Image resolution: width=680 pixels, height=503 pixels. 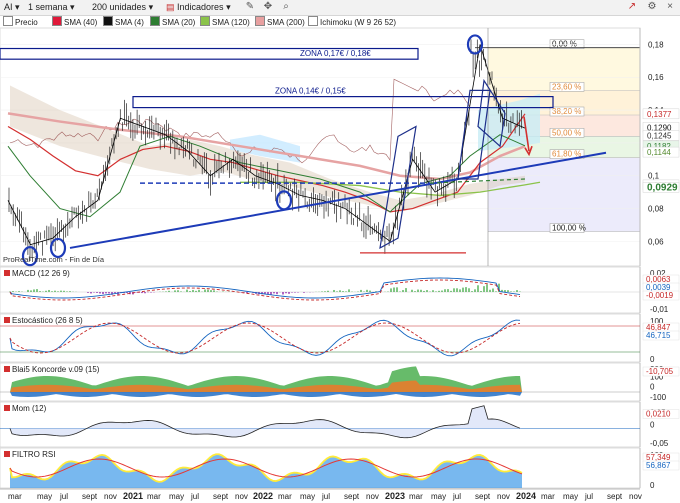 What do you see at coordinates (310, 90) in the screenshot?
I see `zone-label: ZONA 0,14€ / 0,15€` at bounding box center [310, 90].